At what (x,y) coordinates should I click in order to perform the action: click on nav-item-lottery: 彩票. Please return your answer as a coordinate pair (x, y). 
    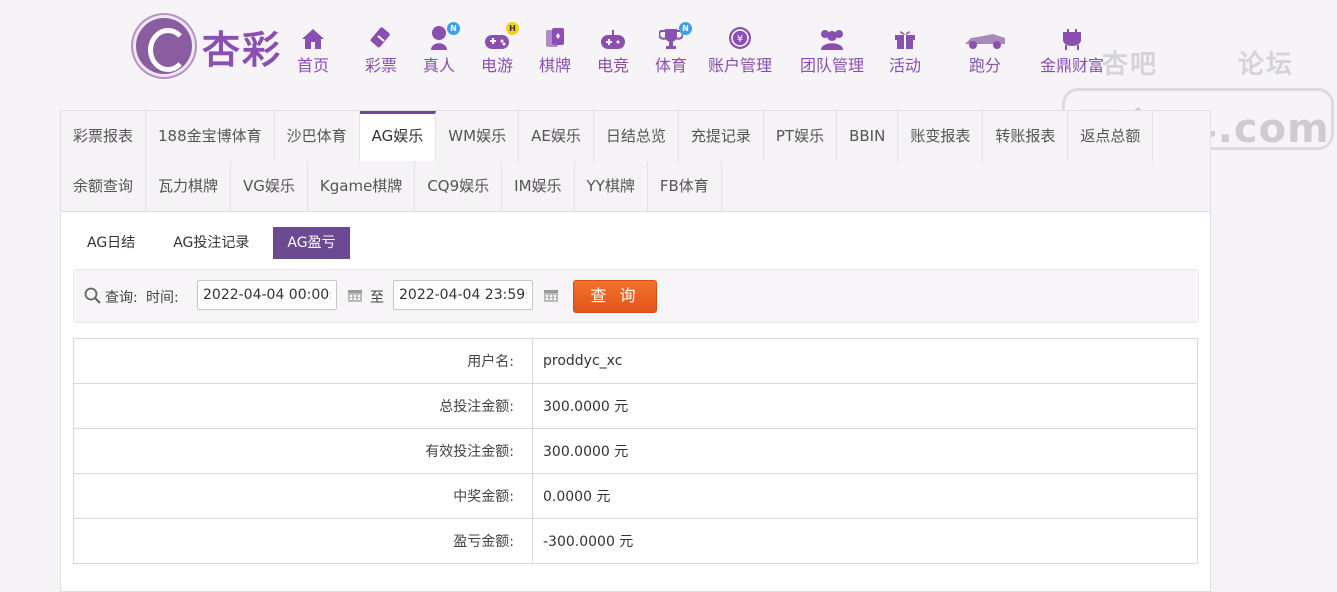
    Looking at the image, I should click on (381, 50).